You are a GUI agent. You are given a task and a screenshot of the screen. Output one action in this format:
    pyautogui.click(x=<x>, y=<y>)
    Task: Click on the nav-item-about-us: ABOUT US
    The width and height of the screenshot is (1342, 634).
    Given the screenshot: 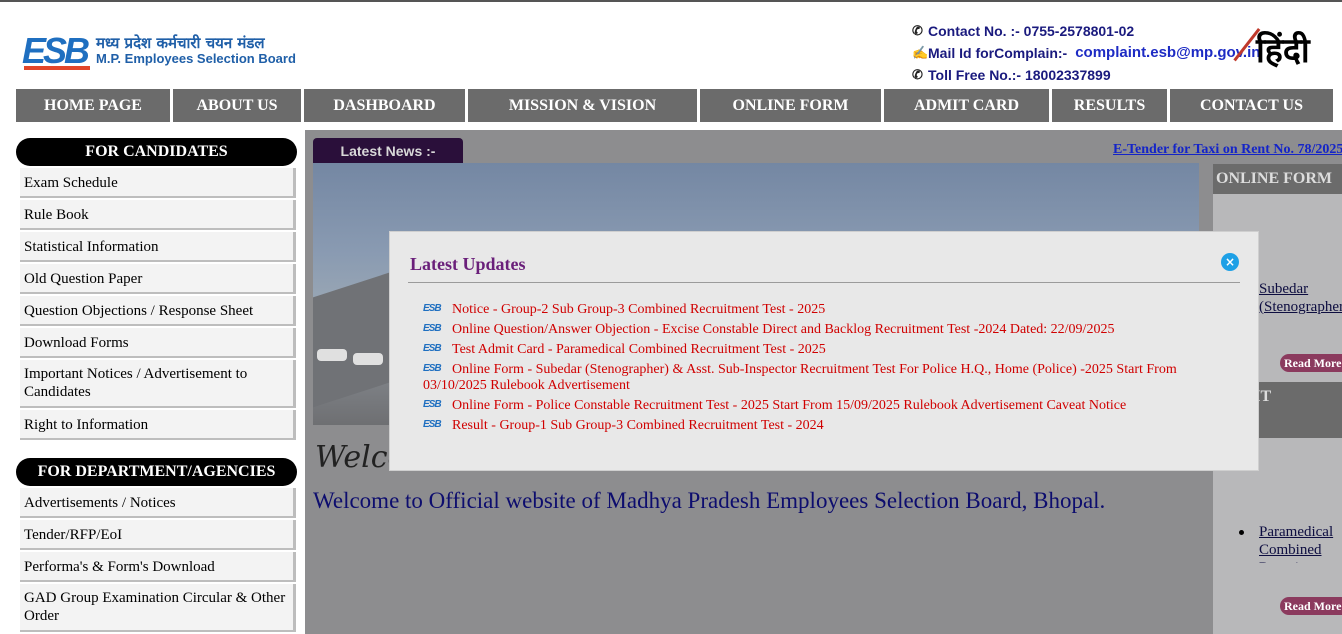 What is the action you would take?
    pyautogui.click(x=238, y=105)
    